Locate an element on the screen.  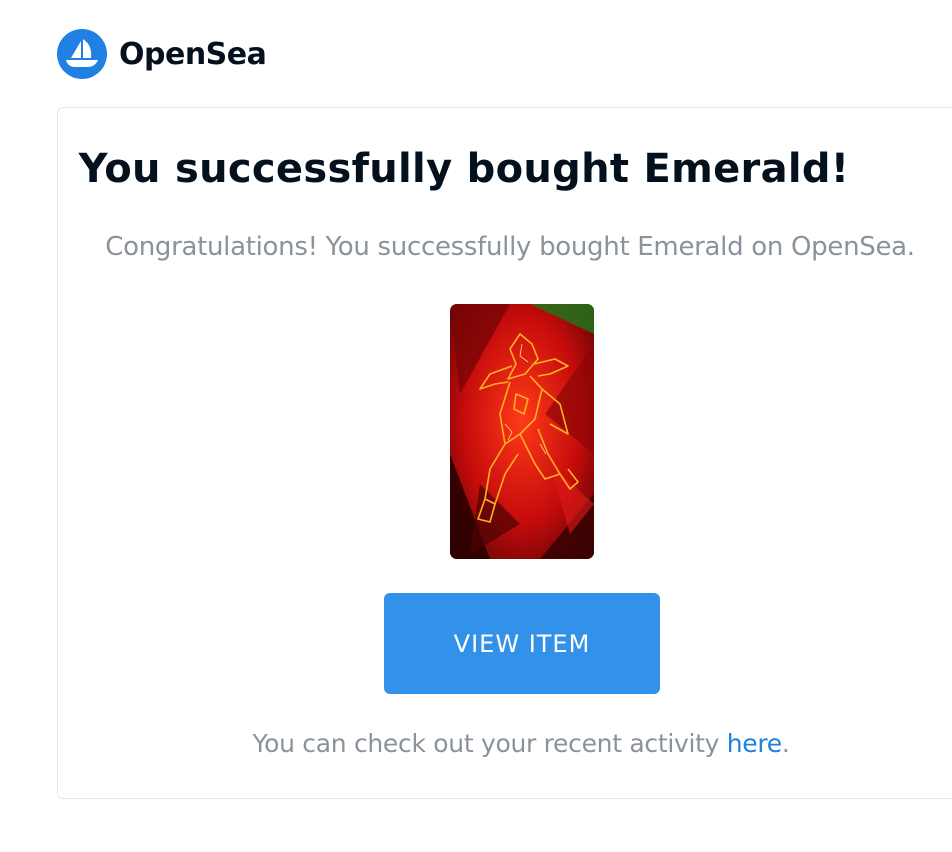
nft-artwork-image is located at coordinates (522, 431).